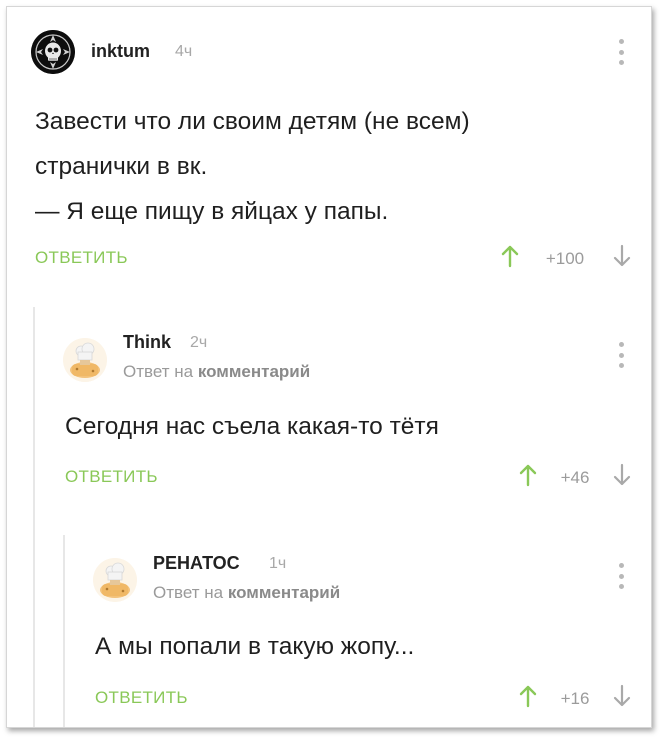 This screenshot has height=740, width=660. Describe the element at coordinates (252, 426) in the screenshot. I see `comment-text-line: Сегодня нас съела какая-то тётя` at that location.